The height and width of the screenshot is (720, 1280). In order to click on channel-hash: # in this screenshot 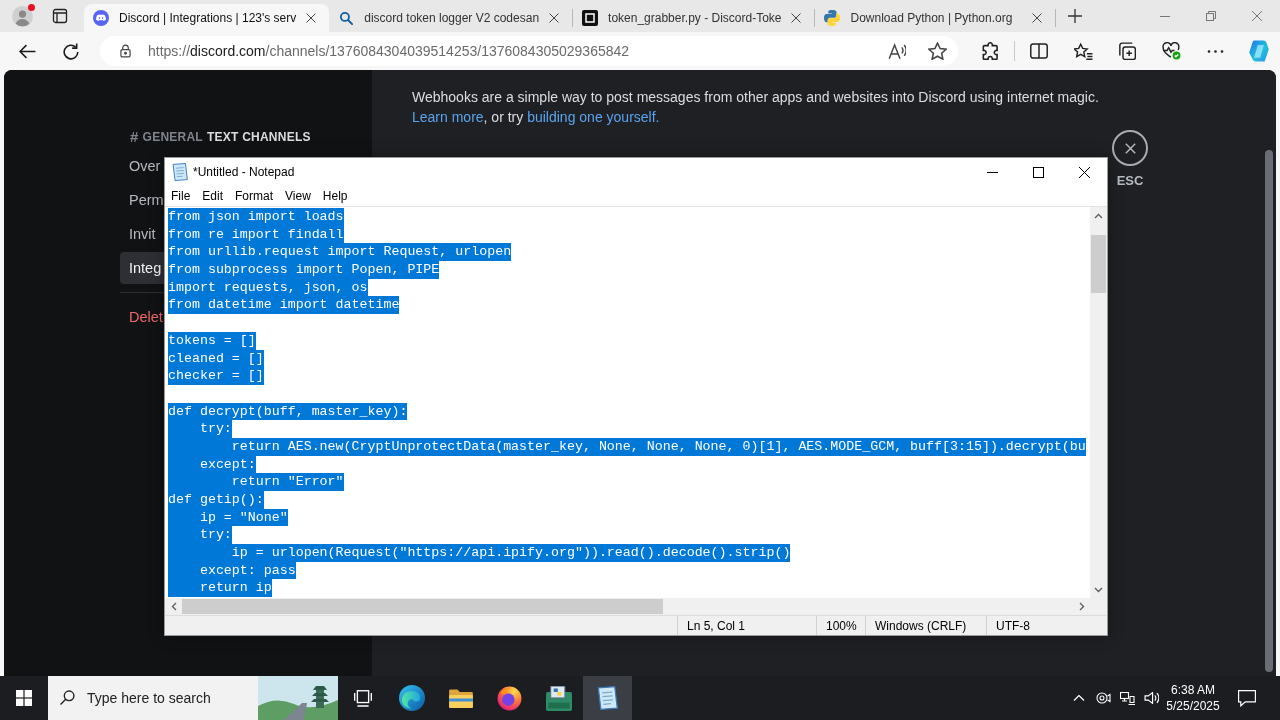, I will do `click(134, 137)`.